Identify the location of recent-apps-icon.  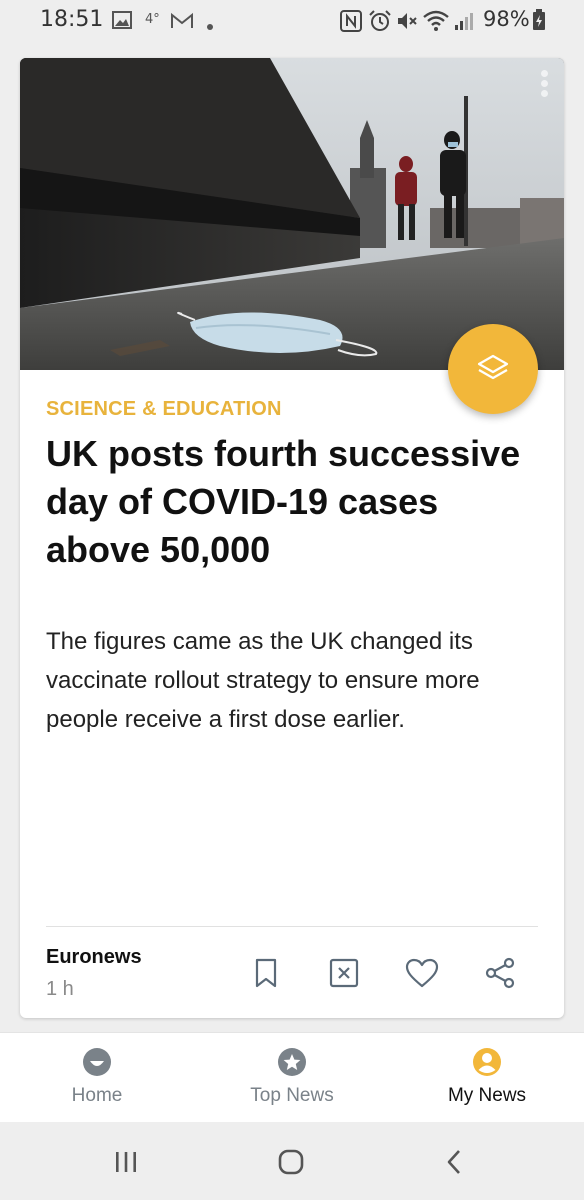
(126, 1162).